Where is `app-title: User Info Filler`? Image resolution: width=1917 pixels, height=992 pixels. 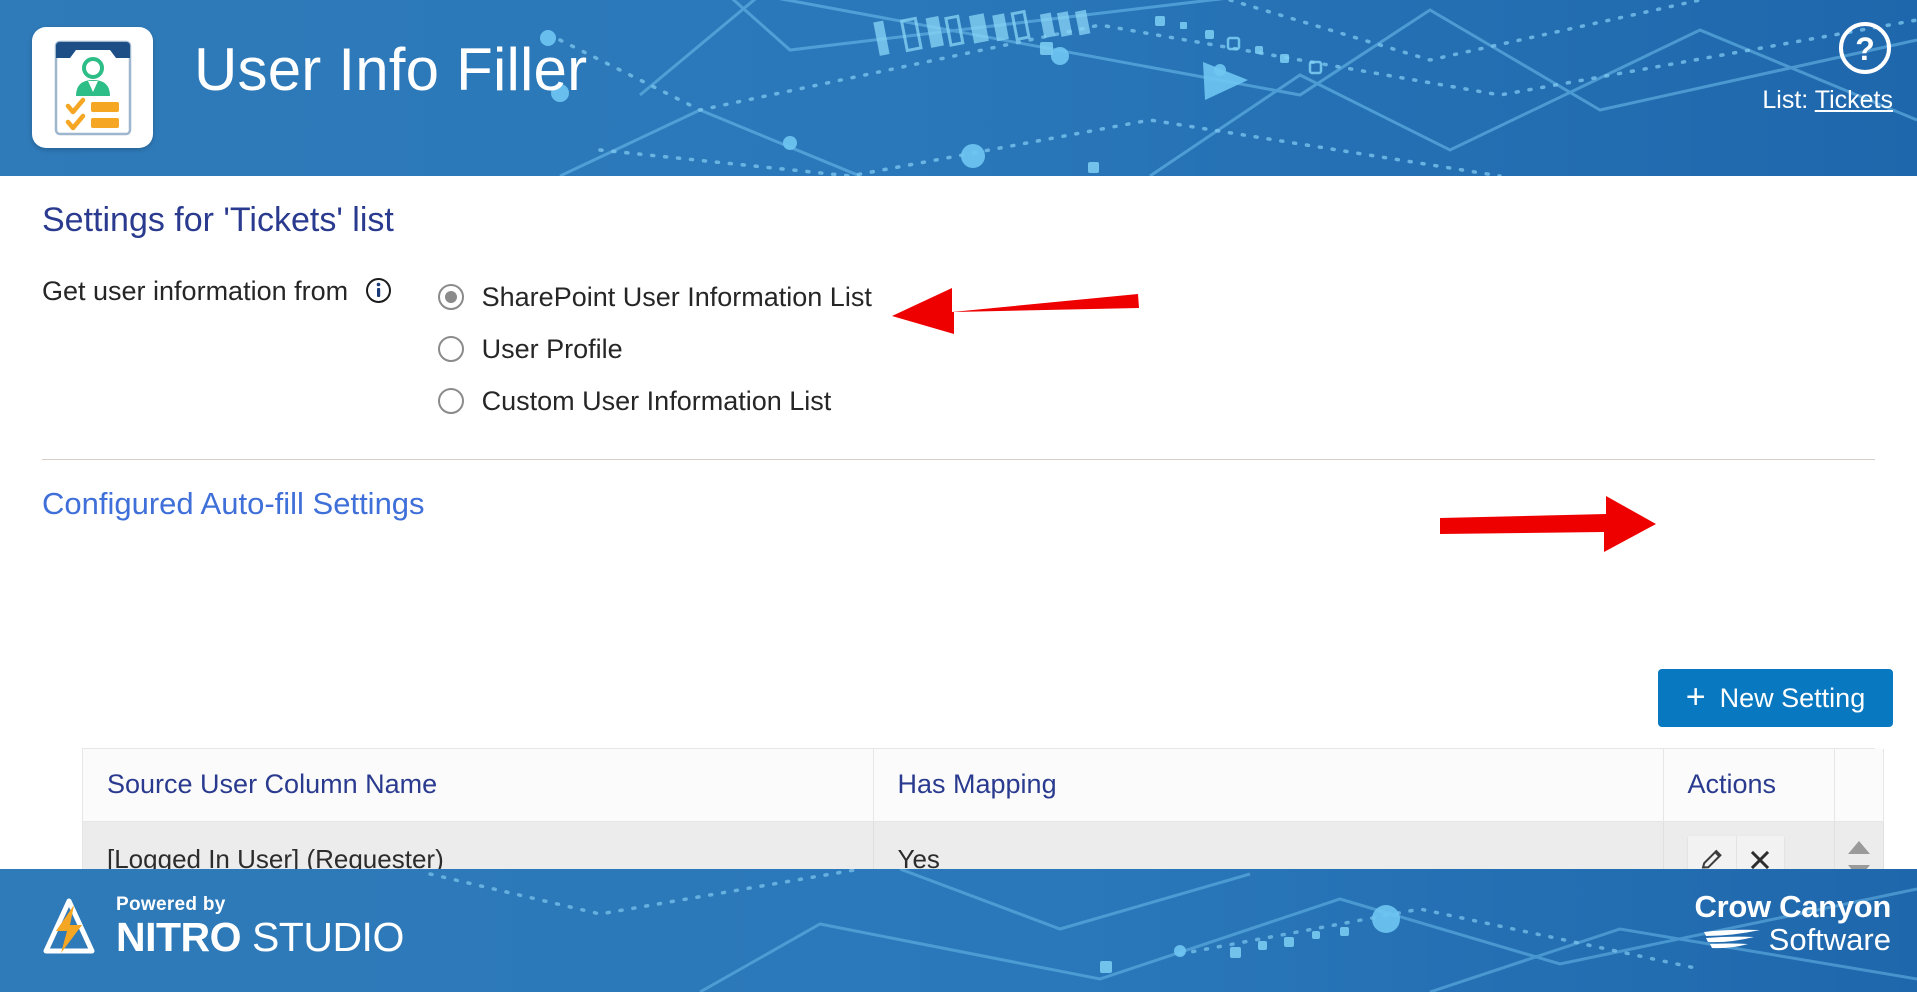
app-title: User Info Filler is located at coordinates (391, 69).